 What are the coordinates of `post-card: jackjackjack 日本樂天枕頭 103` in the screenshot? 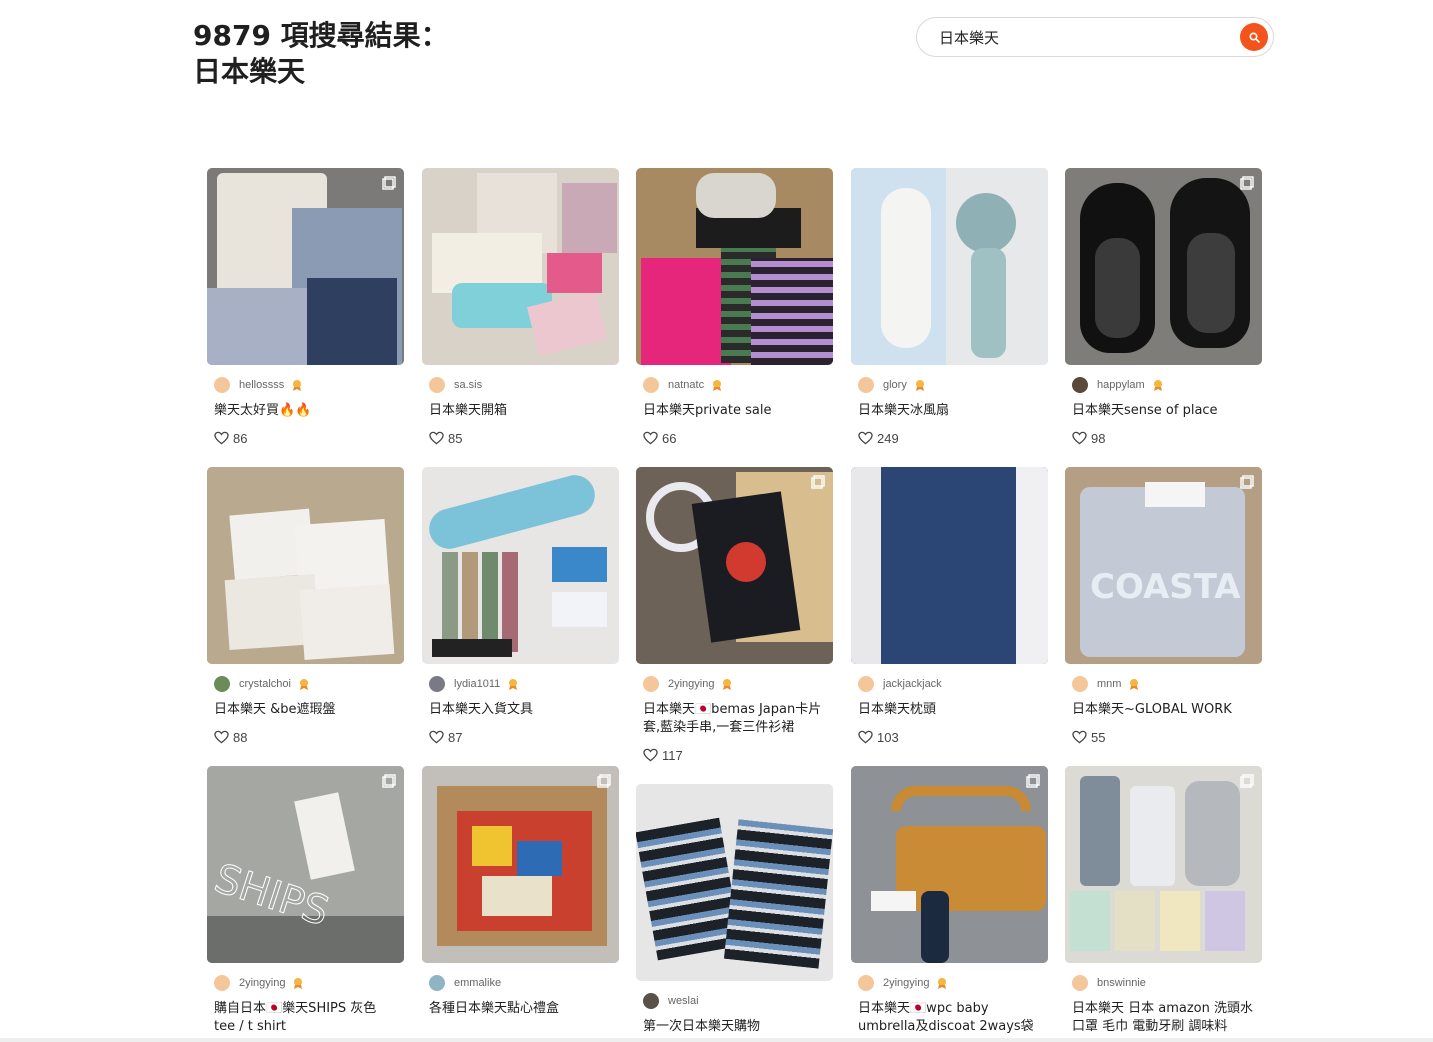 It's located at (949, 606).